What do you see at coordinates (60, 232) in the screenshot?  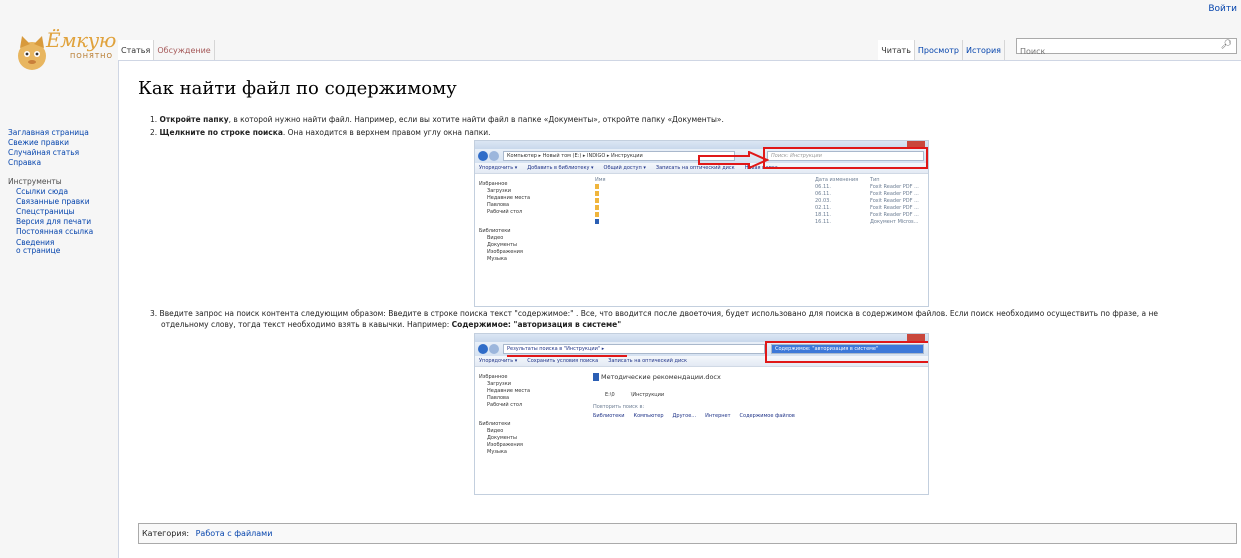 I see `sidebar-item-permalink: Постоянная ссылка` at bounding box center [60, 232].